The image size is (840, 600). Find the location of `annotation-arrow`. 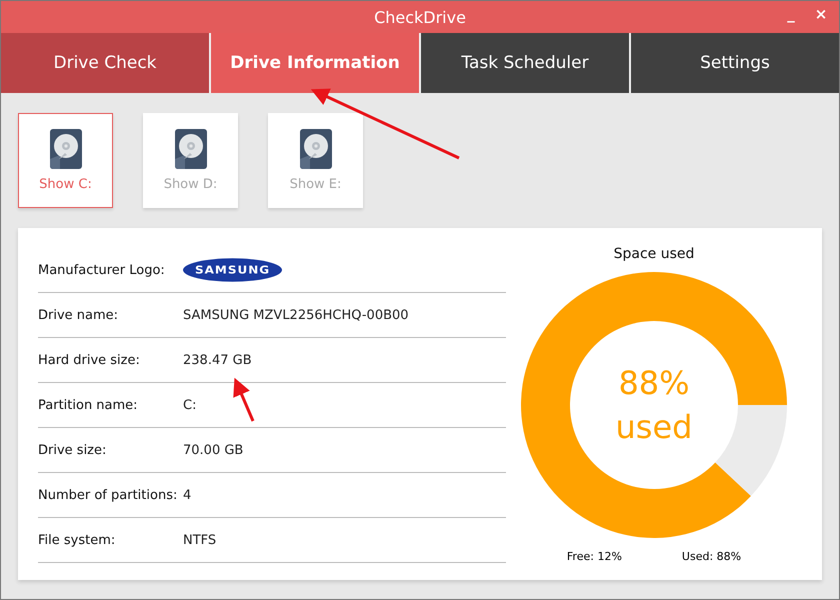

annotation-arrow is located at coordinates (243, 400).